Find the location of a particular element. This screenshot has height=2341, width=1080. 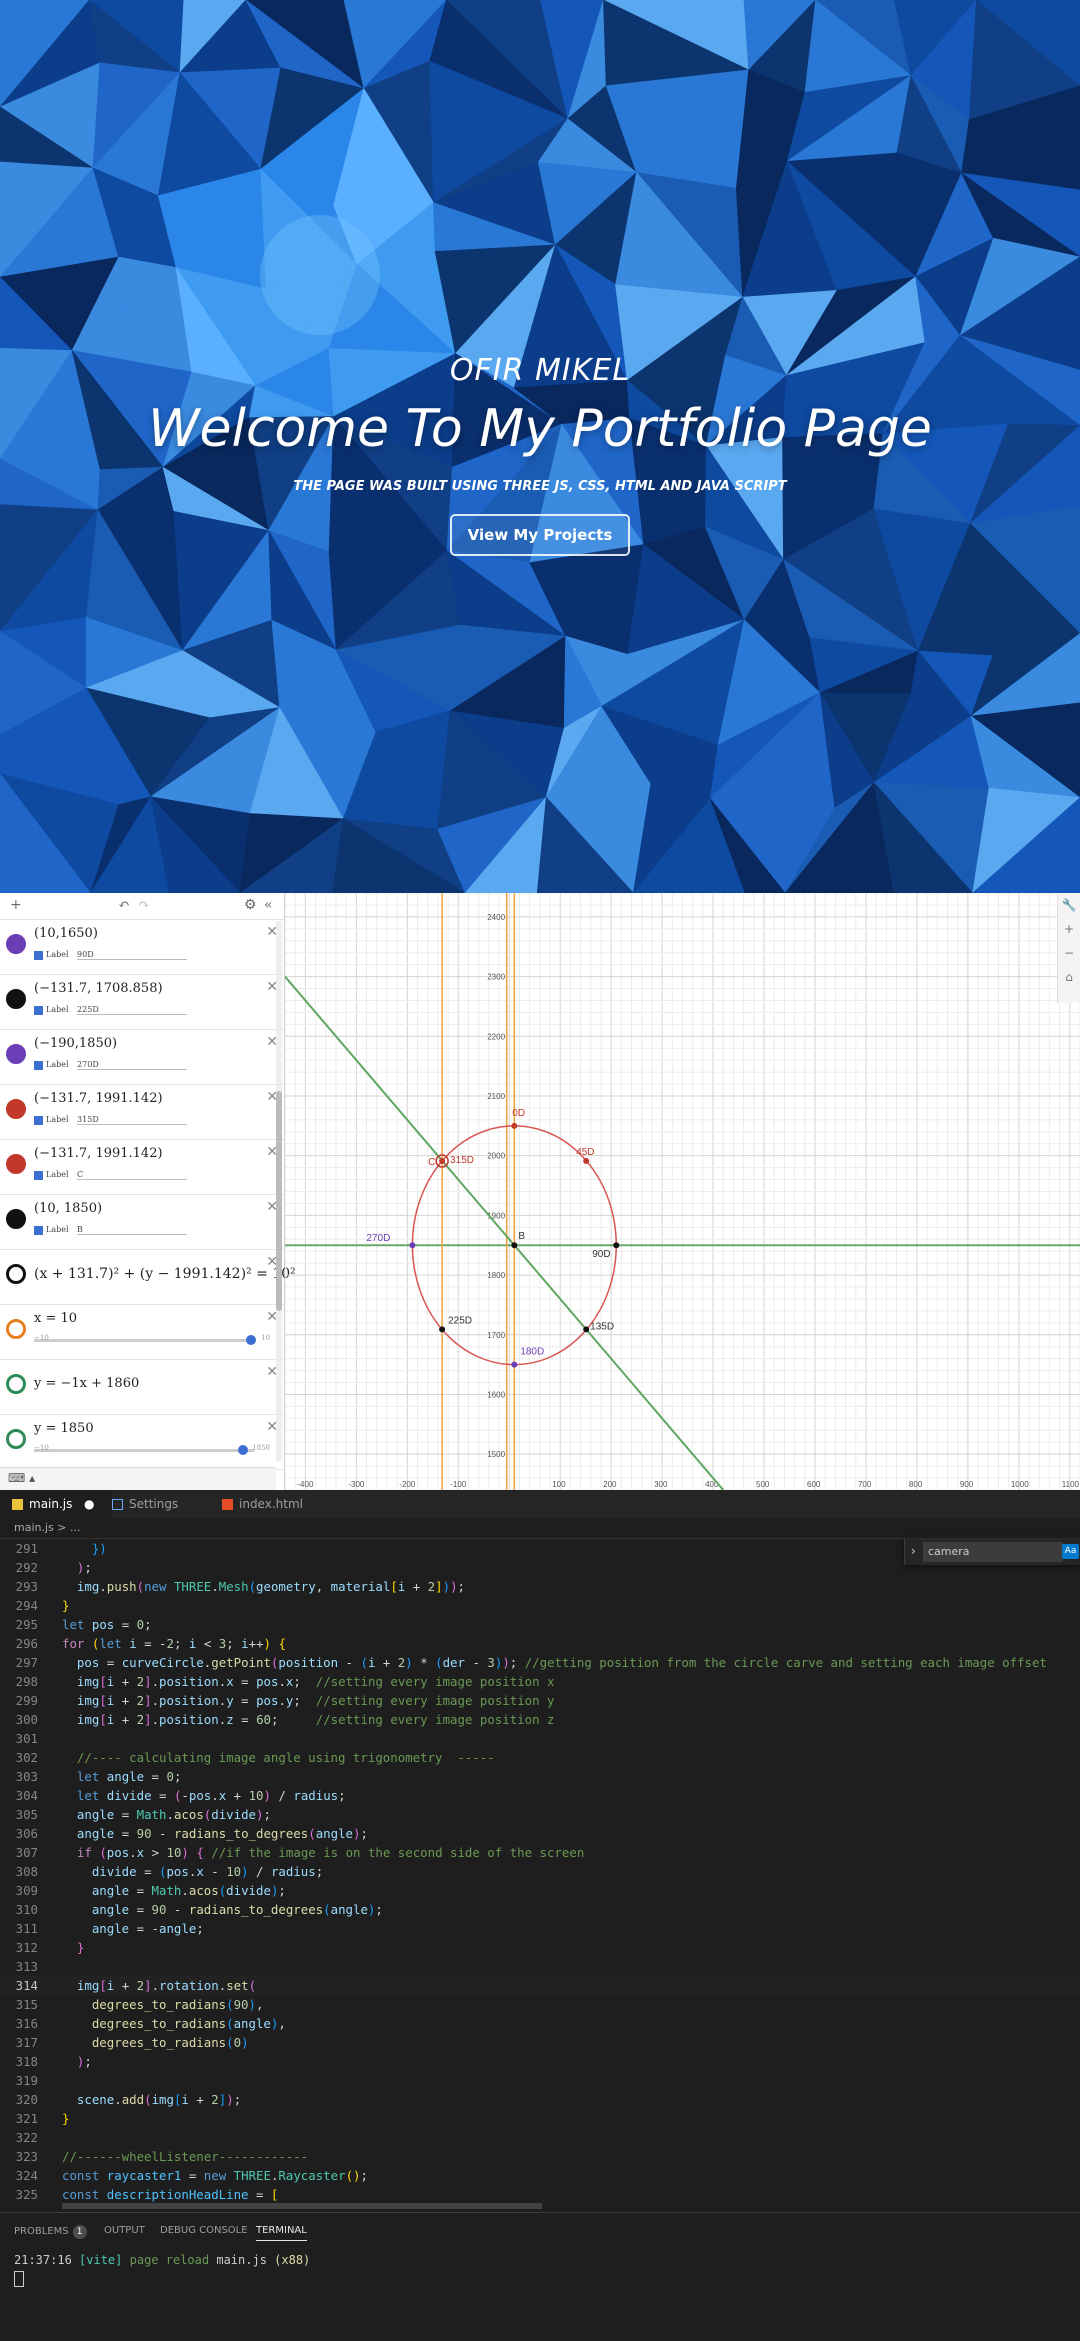

algebra-item-point: (−190,1850)Label 270D✕ is located at coordinates (142, 1057).